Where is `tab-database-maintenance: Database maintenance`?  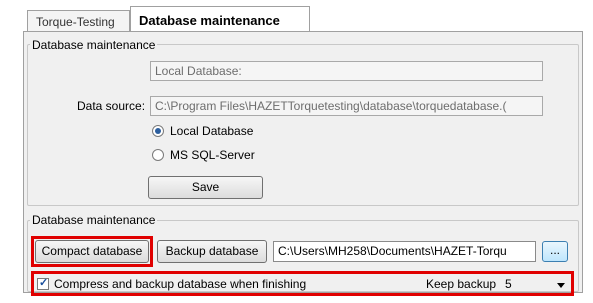
tab-database-maintenance: Database maintenance is located at coordinates (220, 19).